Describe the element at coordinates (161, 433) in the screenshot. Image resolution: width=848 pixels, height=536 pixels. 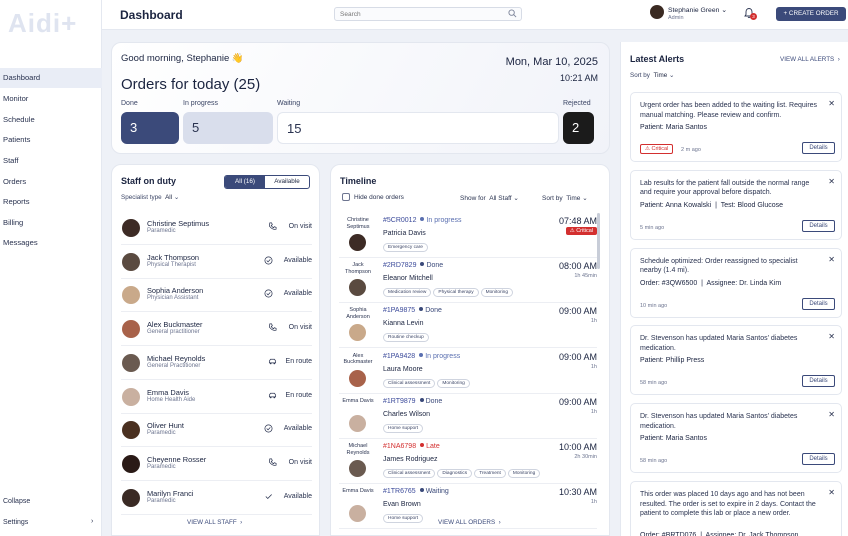
I see `staff-role: Paramedic` at that location.